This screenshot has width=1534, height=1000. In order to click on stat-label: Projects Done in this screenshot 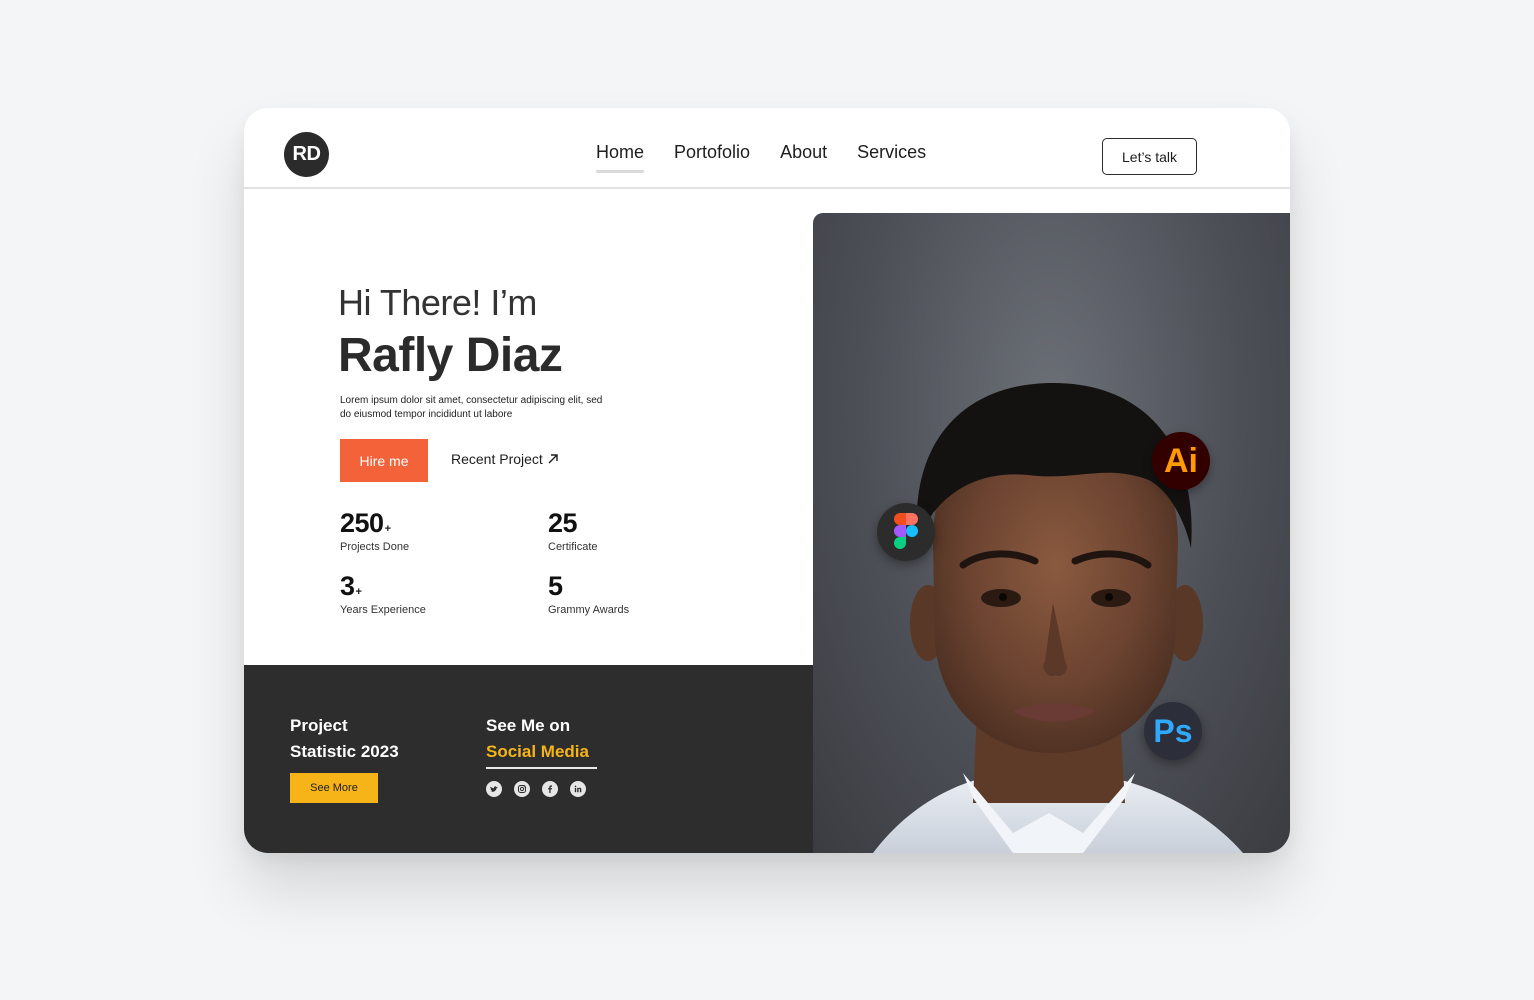, I will do `click(375, 547)`.